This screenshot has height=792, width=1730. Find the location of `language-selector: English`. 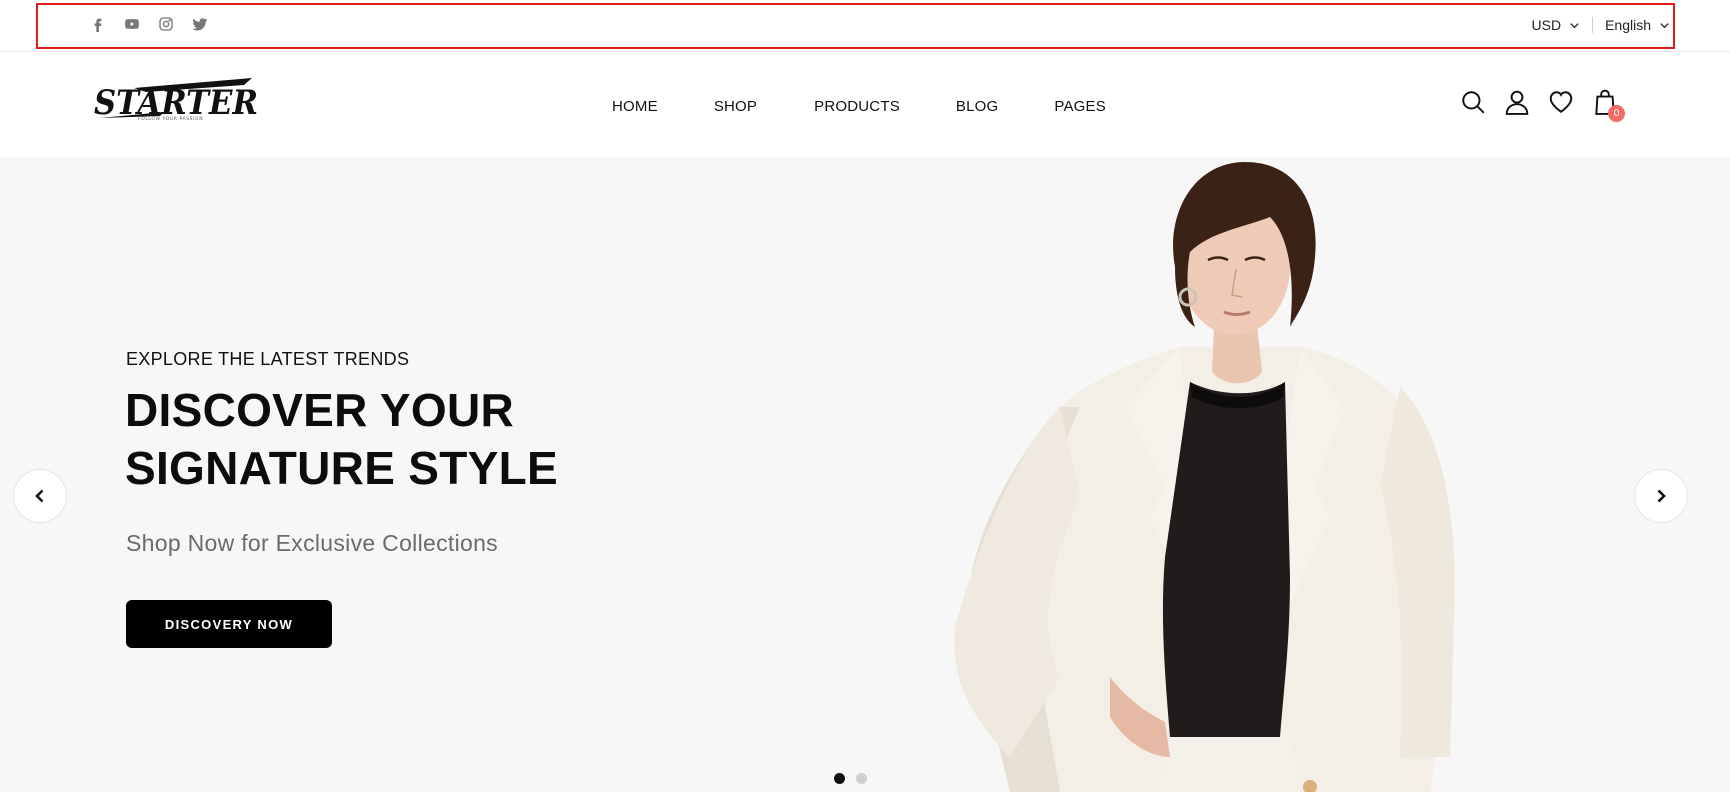

language-selector: English is located at coordinates (1637, 25).